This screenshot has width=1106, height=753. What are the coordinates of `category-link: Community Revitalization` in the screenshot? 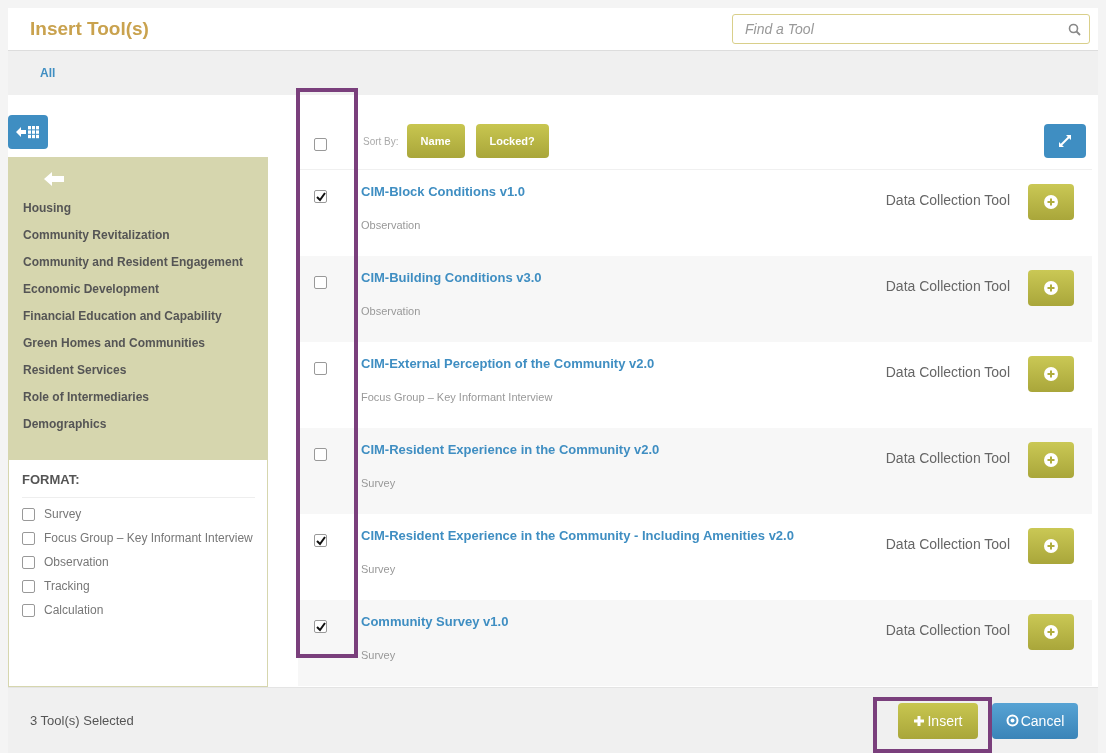 It's located at (138, 235).